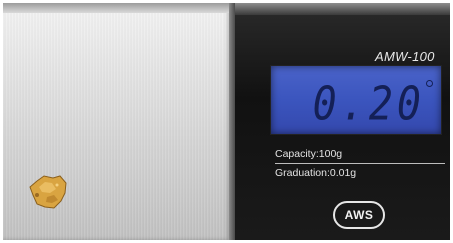 This screenshot has height=243, width=453. What do you see at coordinates (429, 83) in the screenshot?
I see `lcd-indicator-icon` at bounding box center [429, 83].